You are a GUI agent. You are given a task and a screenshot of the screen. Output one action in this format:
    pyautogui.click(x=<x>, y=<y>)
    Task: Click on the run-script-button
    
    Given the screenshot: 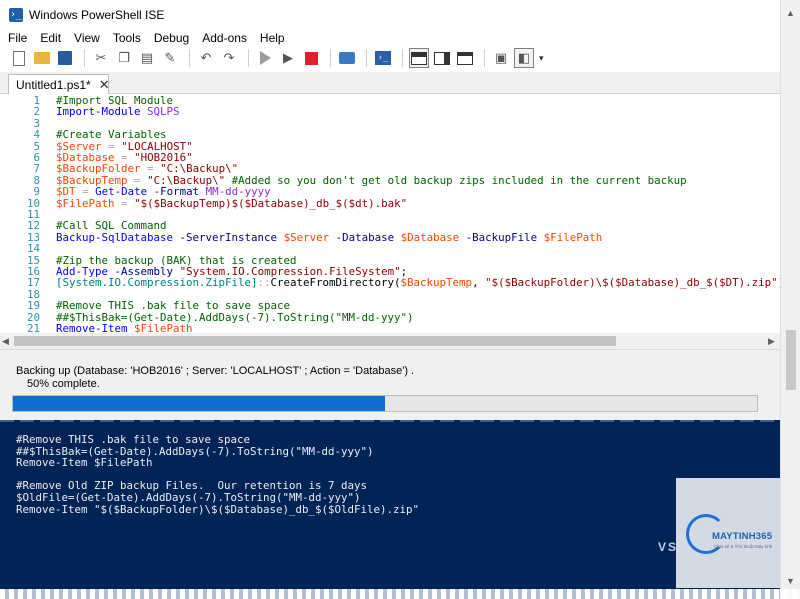 What is the action you would take?
    pyautogui.click(x=265, y=58)
    